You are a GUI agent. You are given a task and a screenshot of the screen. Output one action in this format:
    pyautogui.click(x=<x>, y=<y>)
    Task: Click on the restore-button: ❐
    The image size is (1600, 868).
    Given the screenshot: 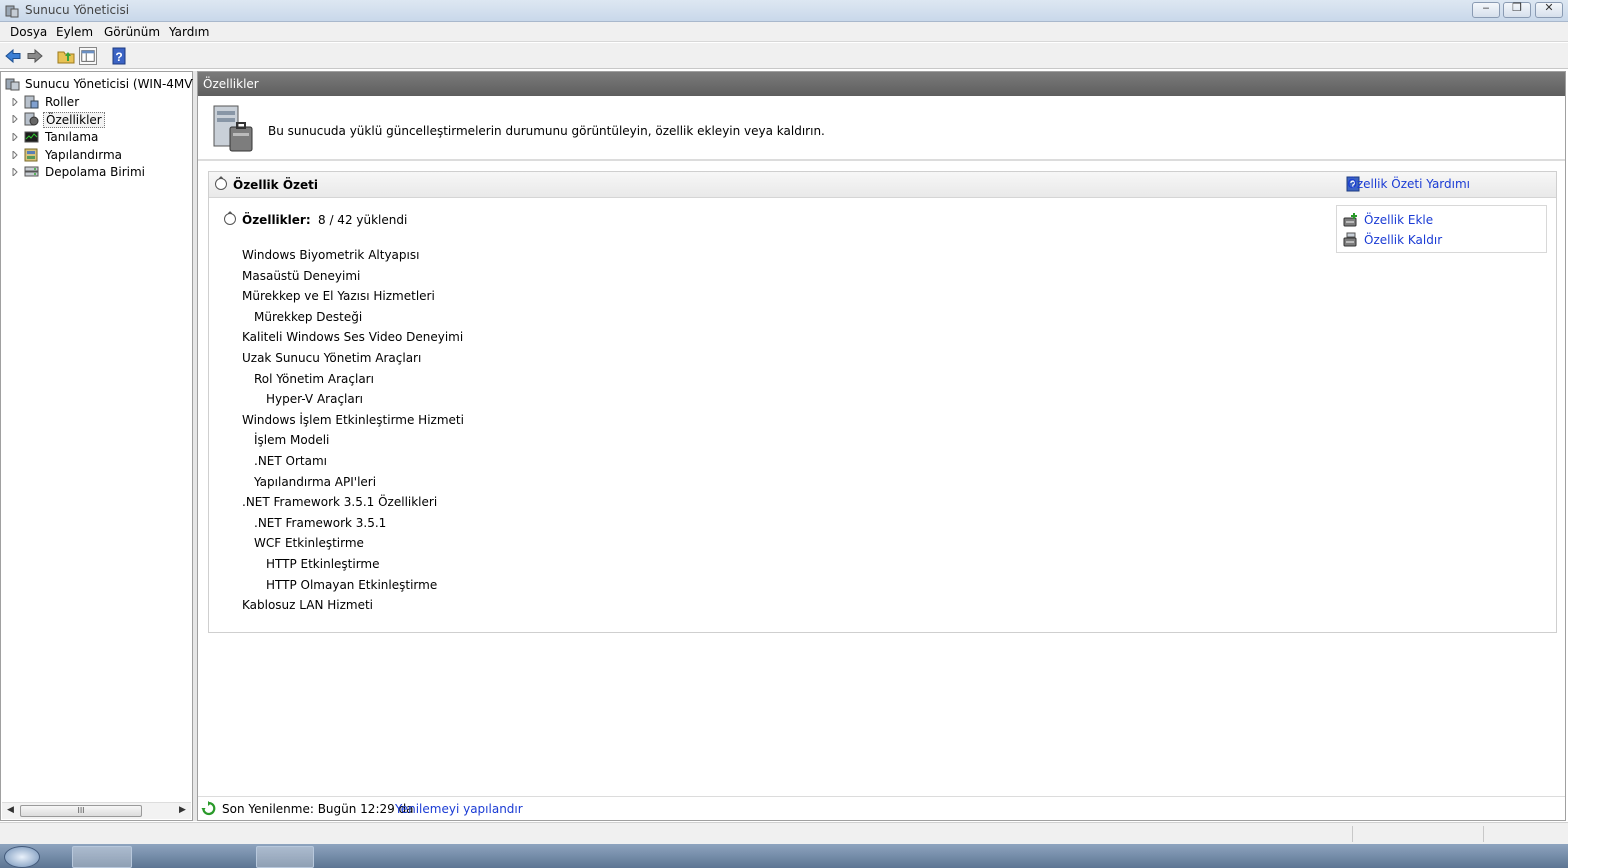 What is the action you would take?
    pyautogui.click(x=1517, y=9)
    